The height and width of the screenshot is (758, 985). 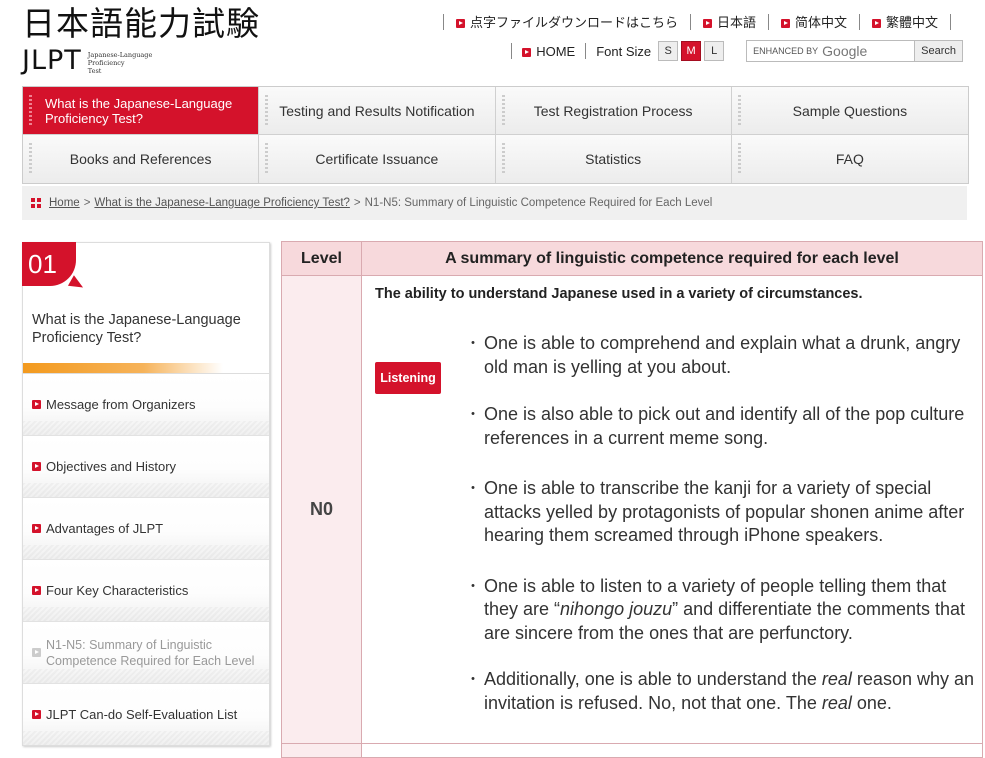 I want to click on grid-icon, so click(x=36, y=203).